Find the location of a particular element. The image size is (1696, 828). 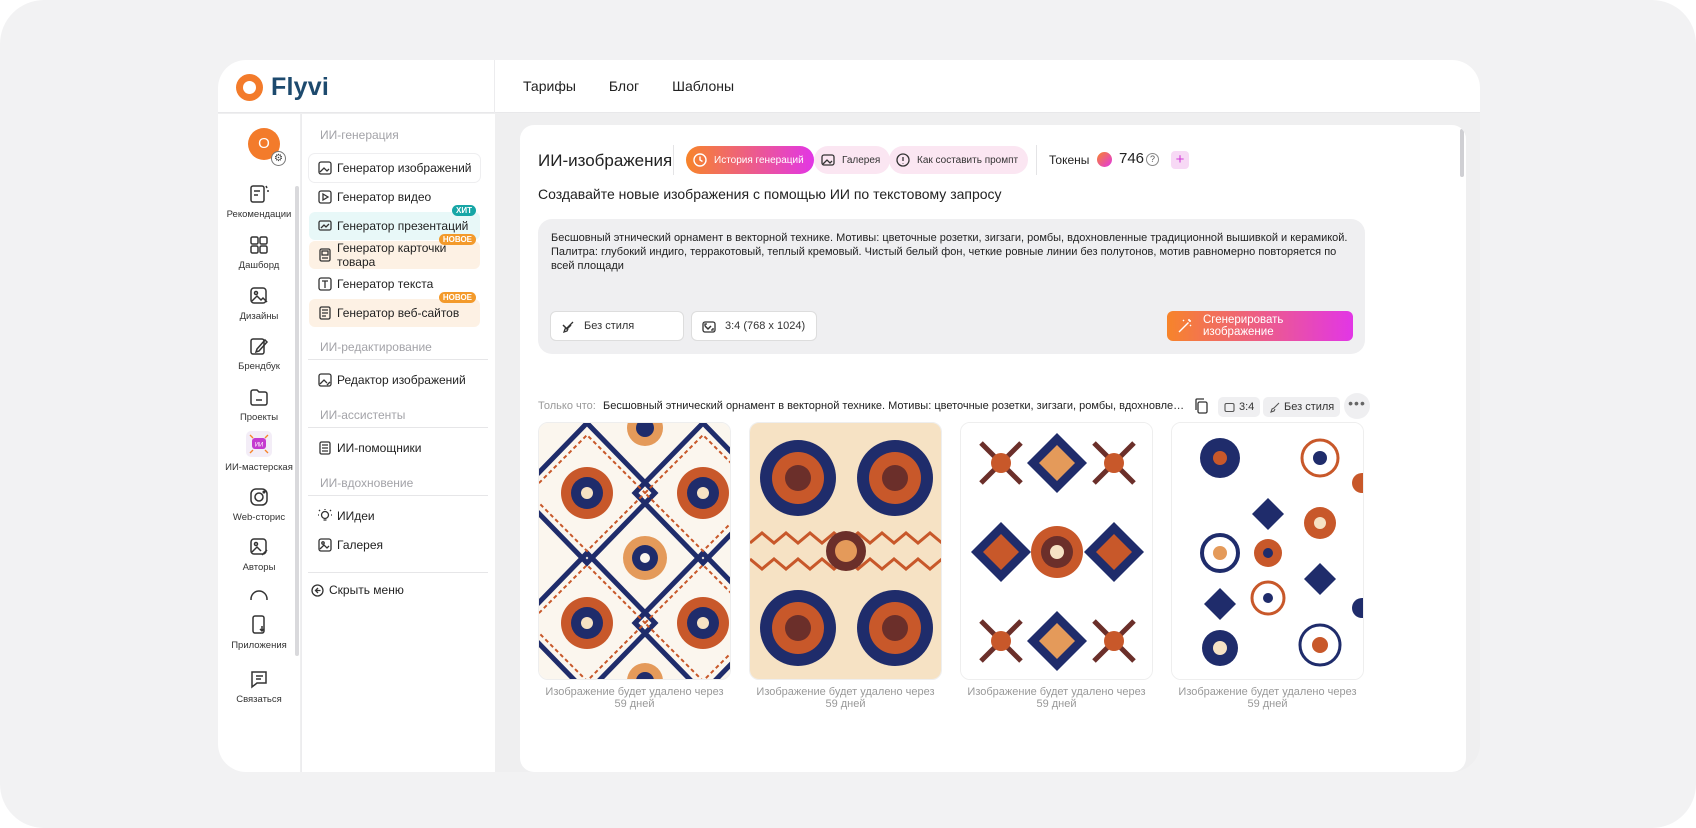

top-nav: Тарифы Блог Шаблоны is located at coordinates (628, 86).